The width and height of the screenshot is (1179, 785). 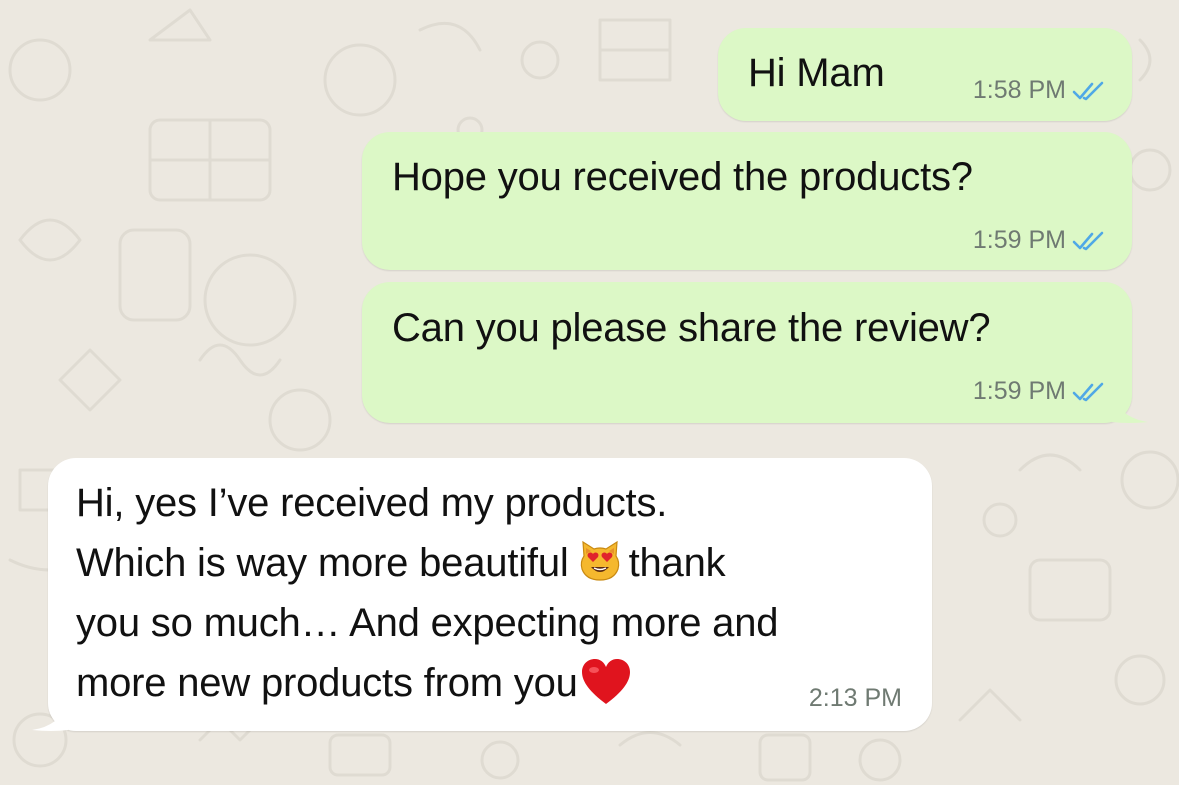 I want to click on red-heart-emoji, so click(x=605, y=681).